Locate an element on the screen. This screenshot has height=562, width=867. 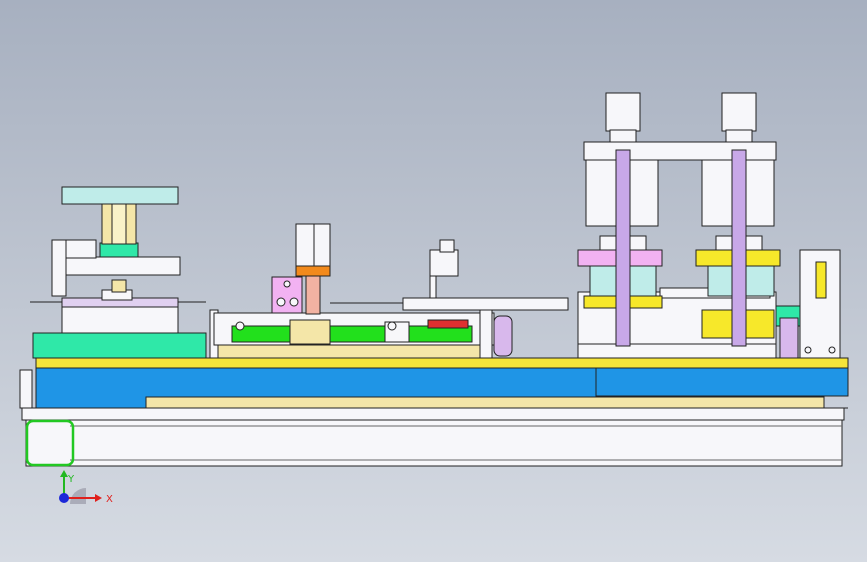
main-blue-base is located at coordinates (434, 383).